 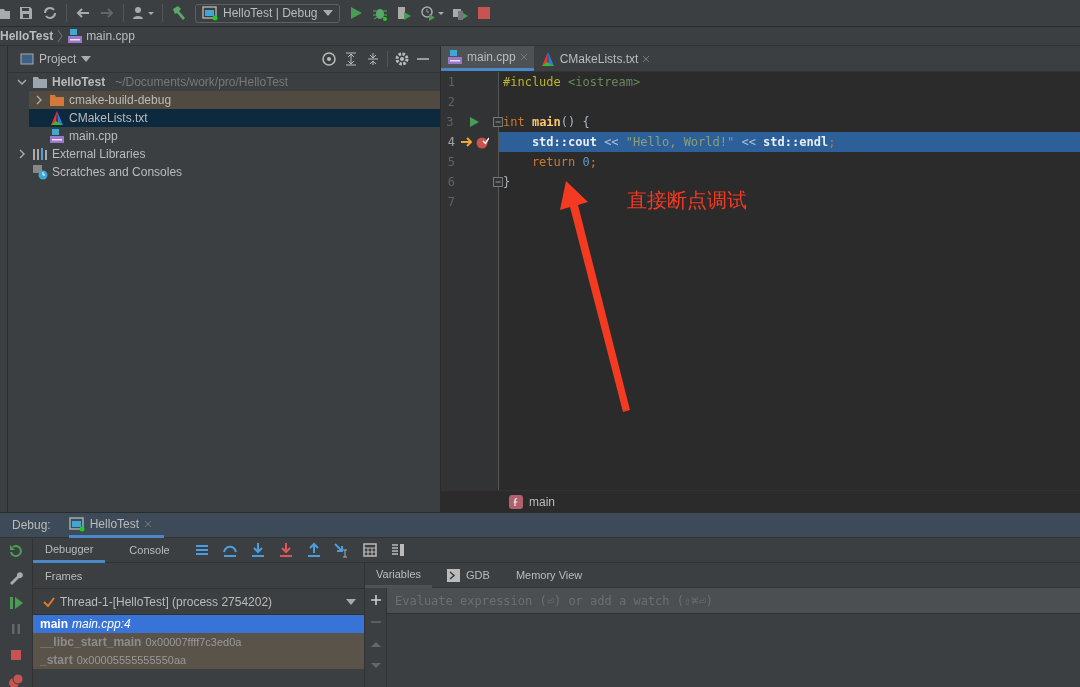 I want to click on threads-menu-icon, so click(x=201, y=550).